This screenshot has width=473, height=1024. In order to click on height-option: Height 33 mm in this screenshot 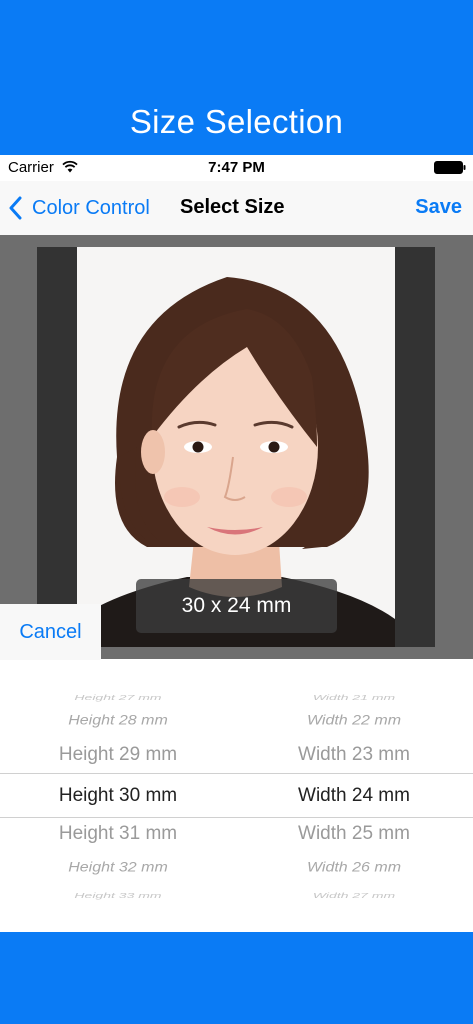, I will do `click(118, 895)`.